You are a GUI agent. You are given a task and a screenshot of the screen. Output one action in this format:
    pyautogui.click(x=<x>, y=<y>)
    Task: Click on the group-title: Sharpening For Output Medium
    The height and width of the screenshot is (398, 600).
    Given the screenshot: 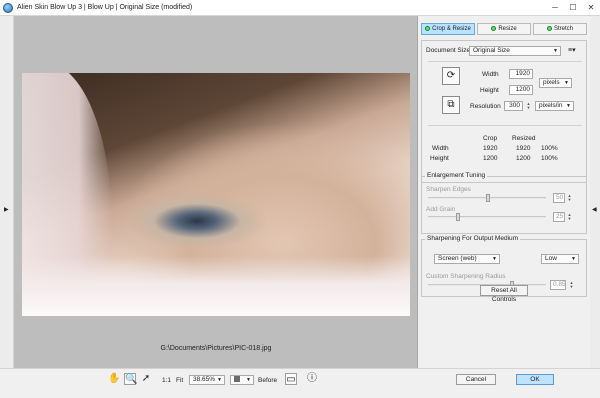 What is the action you would take?
    pyautogui.click(x=473, y=238)
    